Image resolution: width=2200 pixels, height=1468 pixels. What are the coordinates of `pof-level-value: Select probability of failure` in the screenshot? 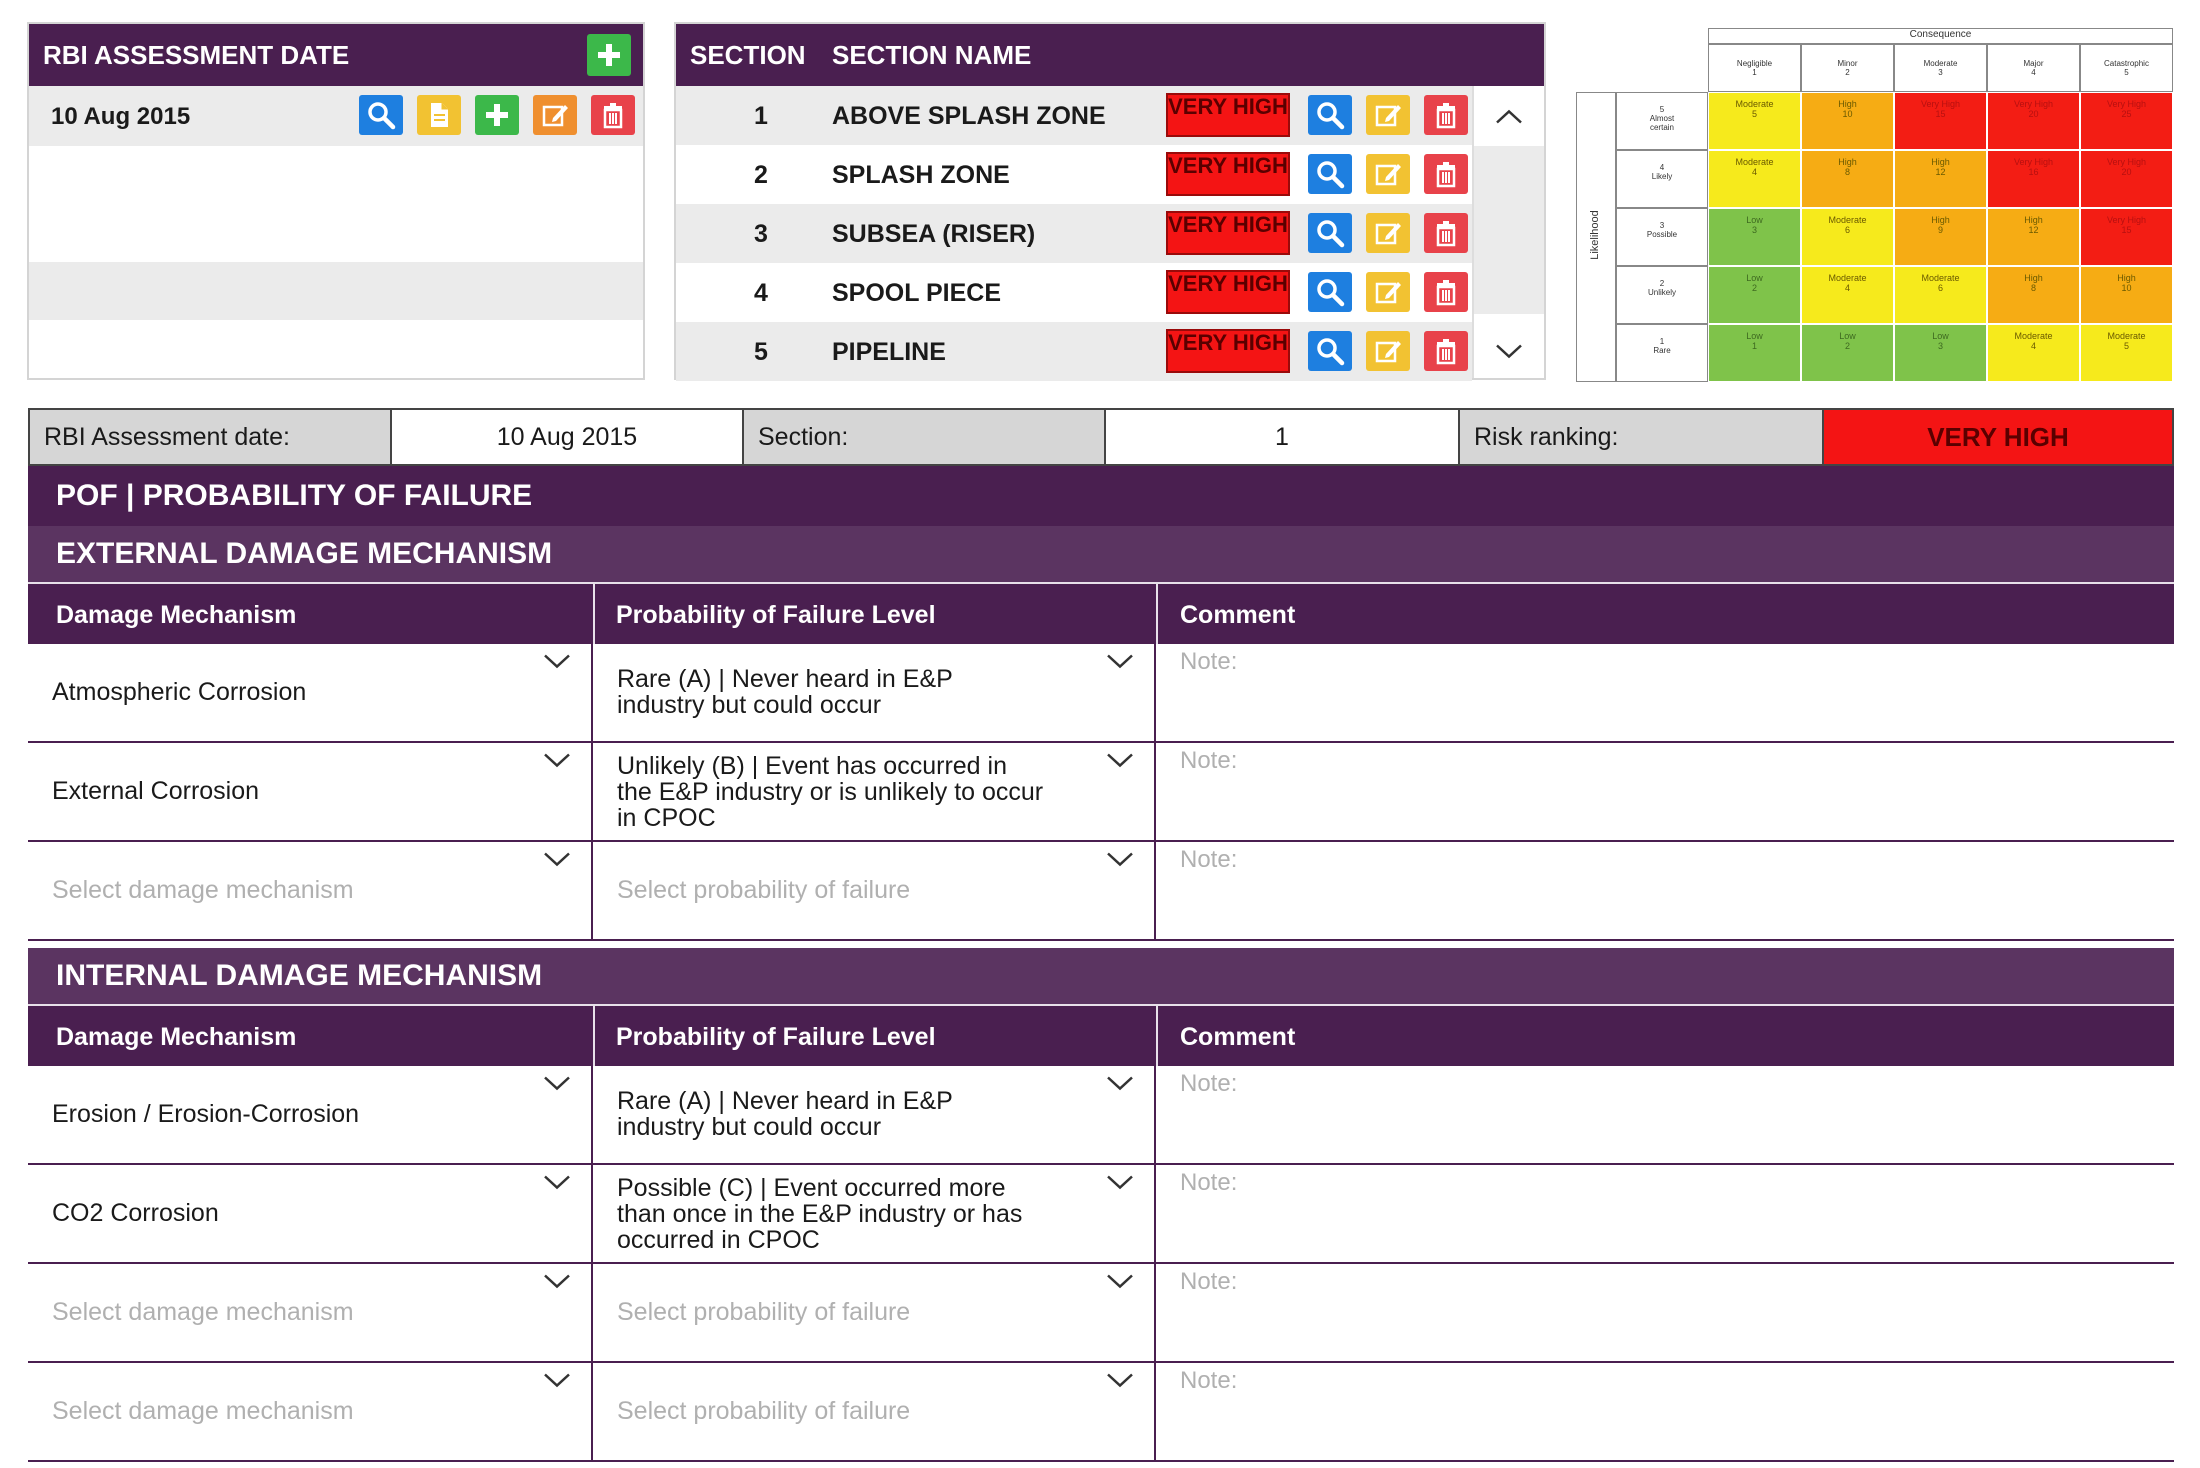 It's located at (764, 1411).